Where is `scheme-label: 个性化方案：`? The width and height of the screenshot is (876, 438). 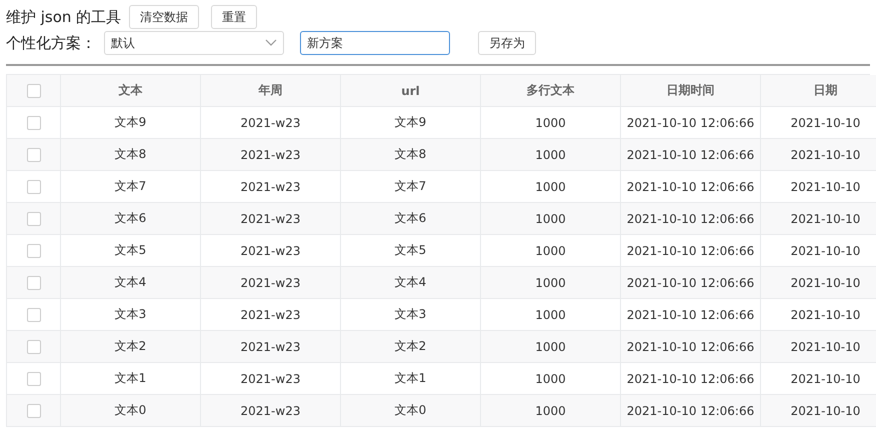 scheme-label: 个性化方案： is located at coordinates (51, 43).